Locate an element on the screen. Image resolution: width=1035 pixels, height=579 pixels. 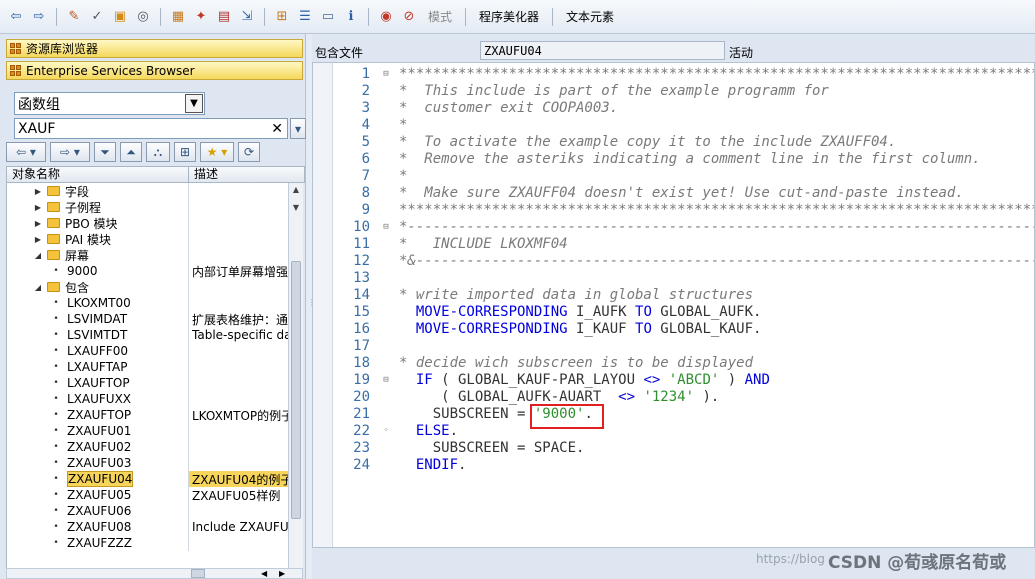
column-object-name: 对象名称 is located at coordinates (98, 174).